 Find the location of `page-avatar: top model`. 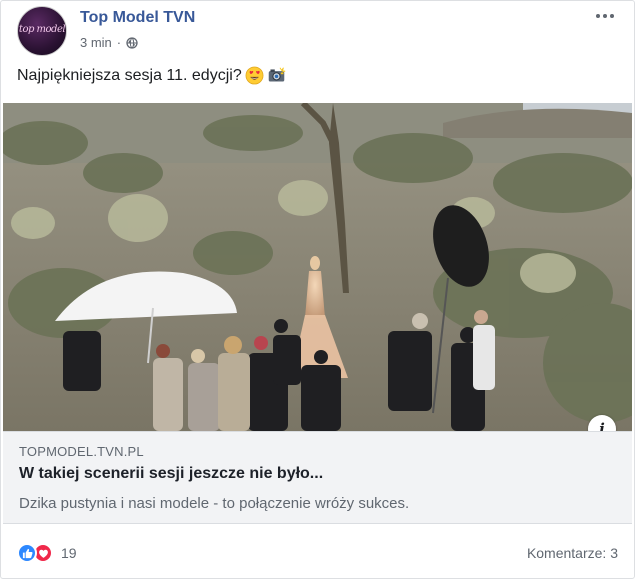

page-avatar: top model is located at coordinates (42, 31).